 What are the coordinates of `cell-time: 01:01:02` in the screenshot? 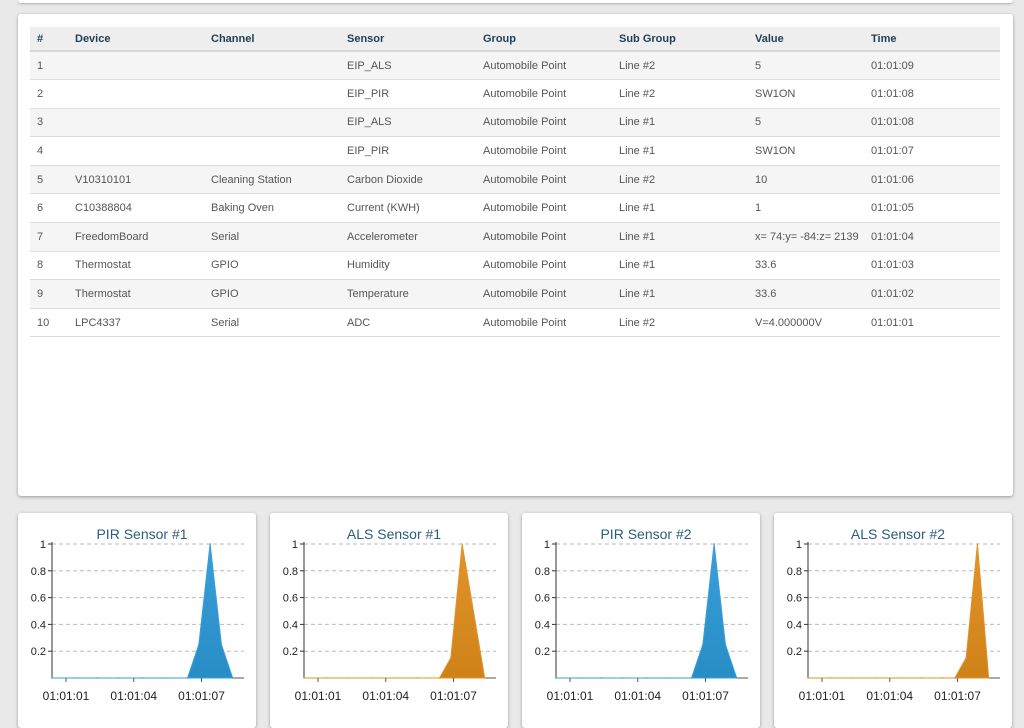 It's located at (932, 294).